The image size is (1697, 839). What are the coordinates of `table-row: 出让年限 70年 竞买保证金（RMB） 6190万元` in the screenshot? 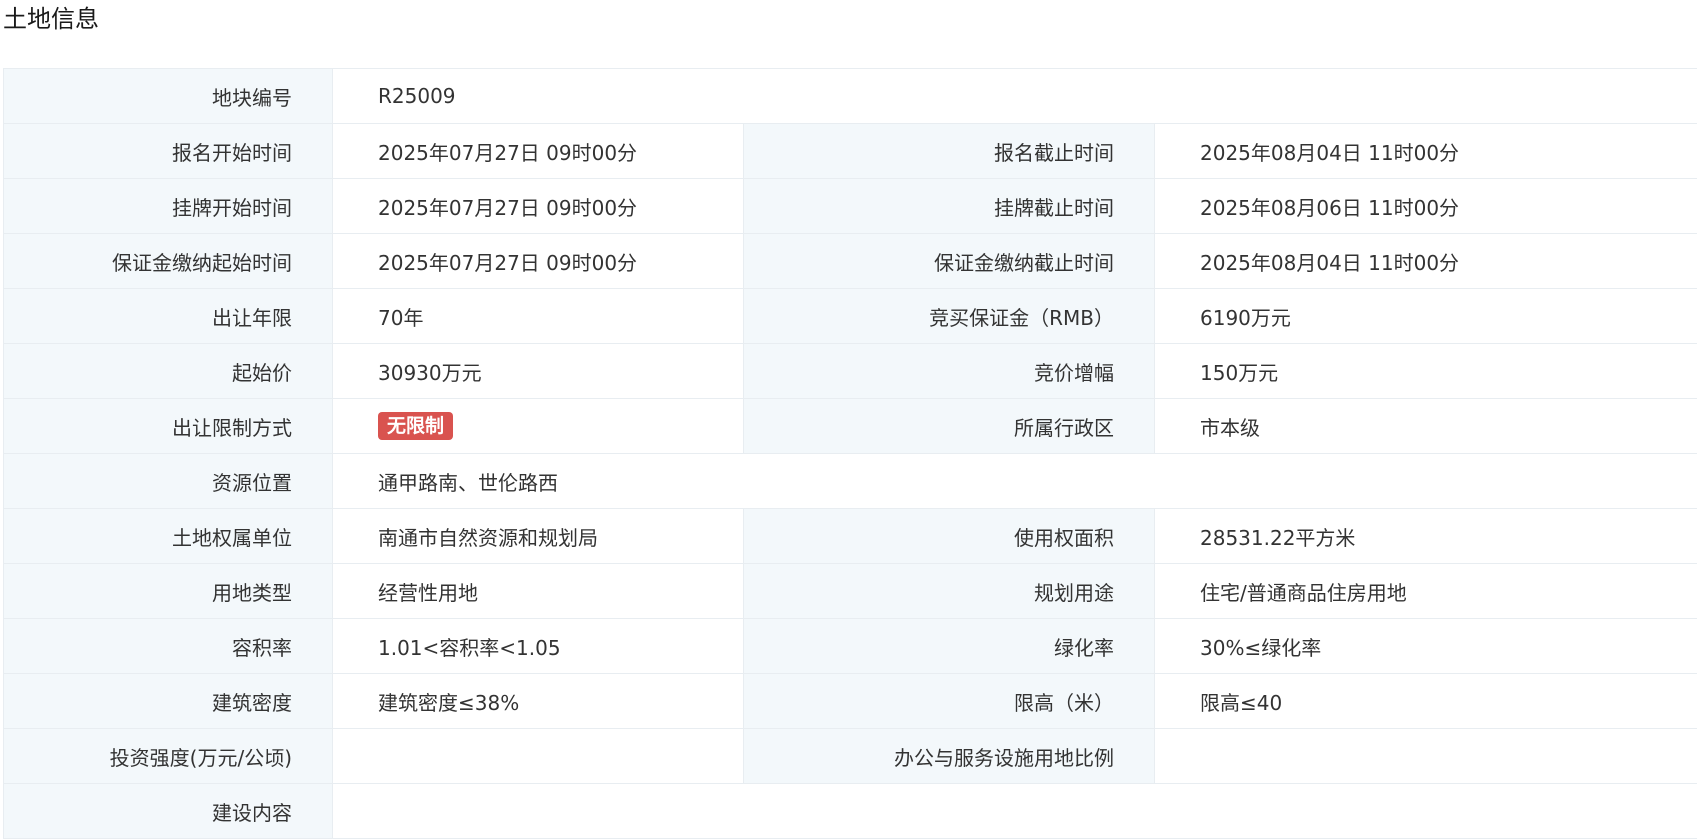 It's located at (850, 316).